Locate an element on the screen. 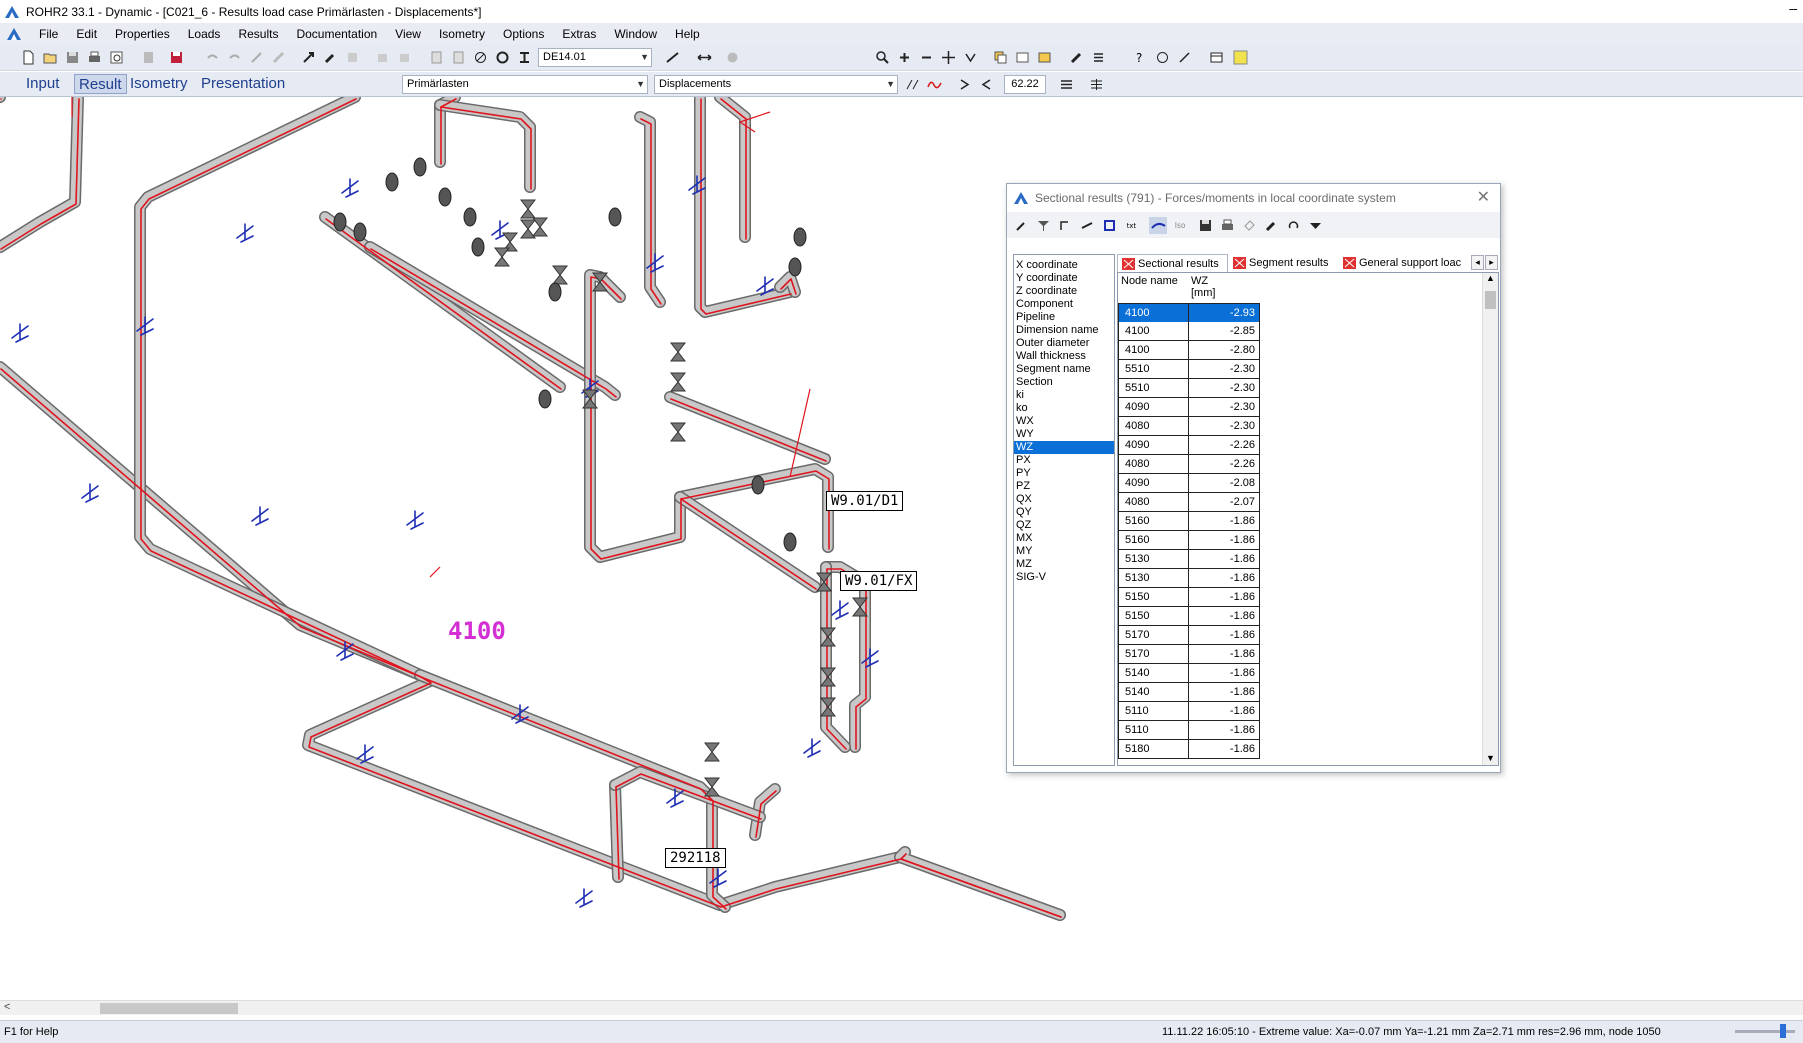 Image resolution: width=1803 pixels, height=1043 pixels. menu-file: File is located at coordinates (48, 34).